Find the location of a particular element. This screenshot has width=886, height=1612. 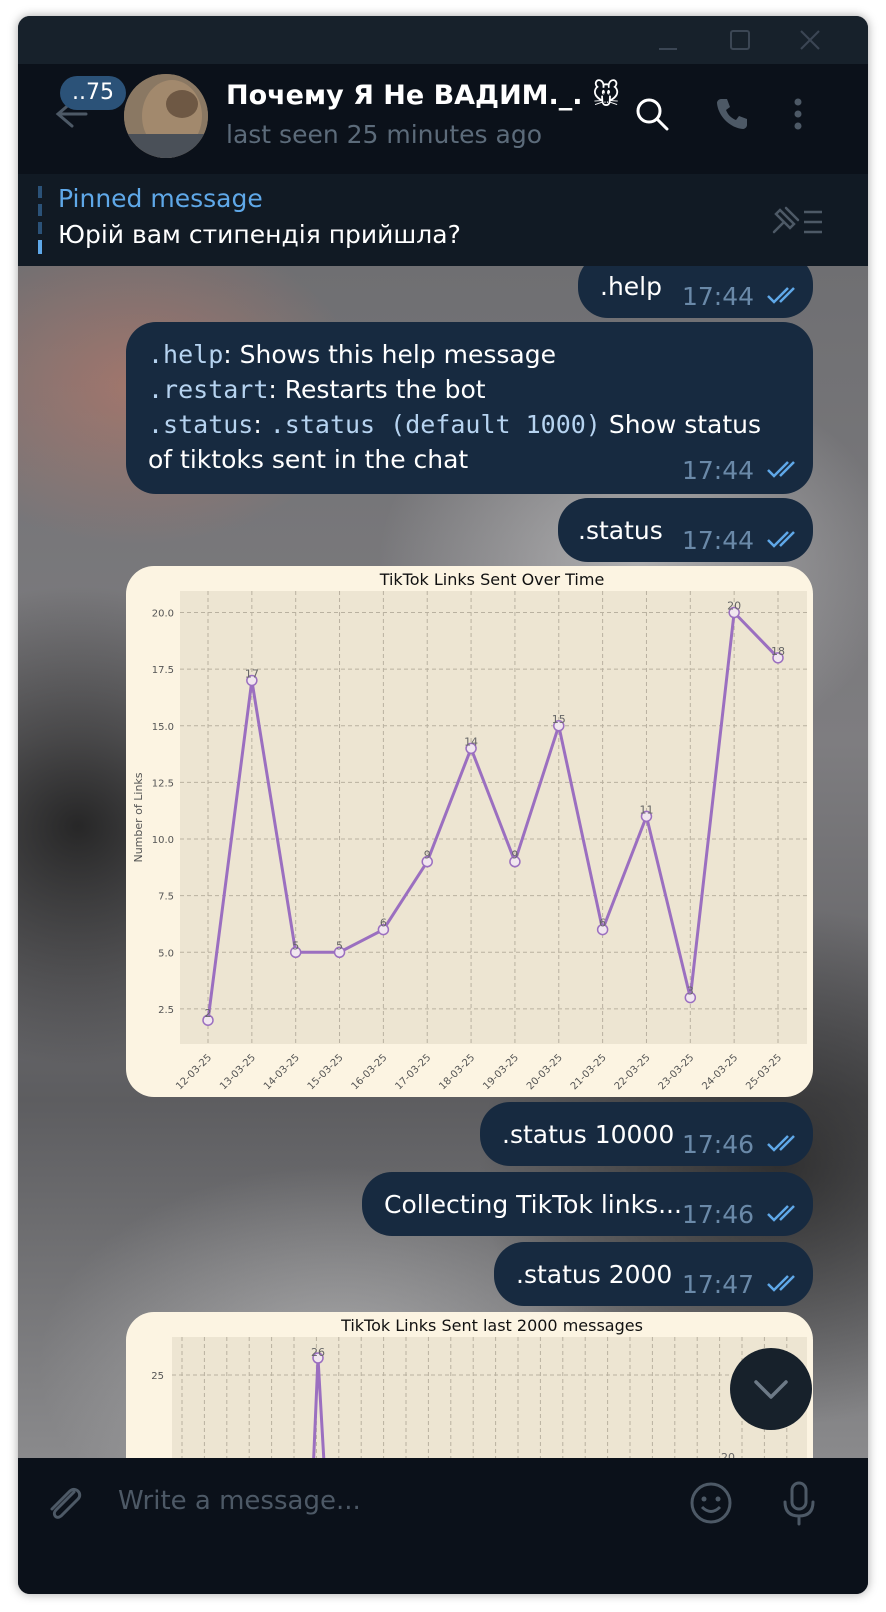

command-restart: .restart is located at coordinates (208, 389).